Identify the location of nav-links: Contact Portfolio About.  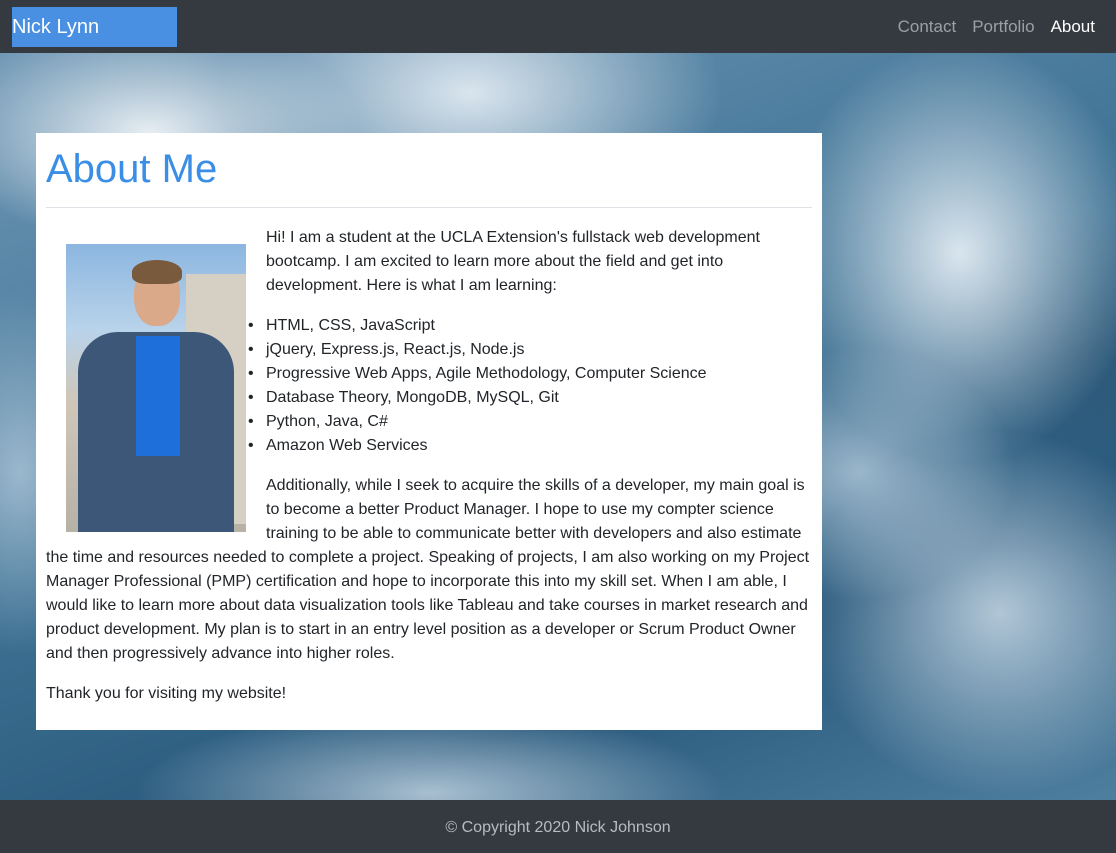
(1001, 26).